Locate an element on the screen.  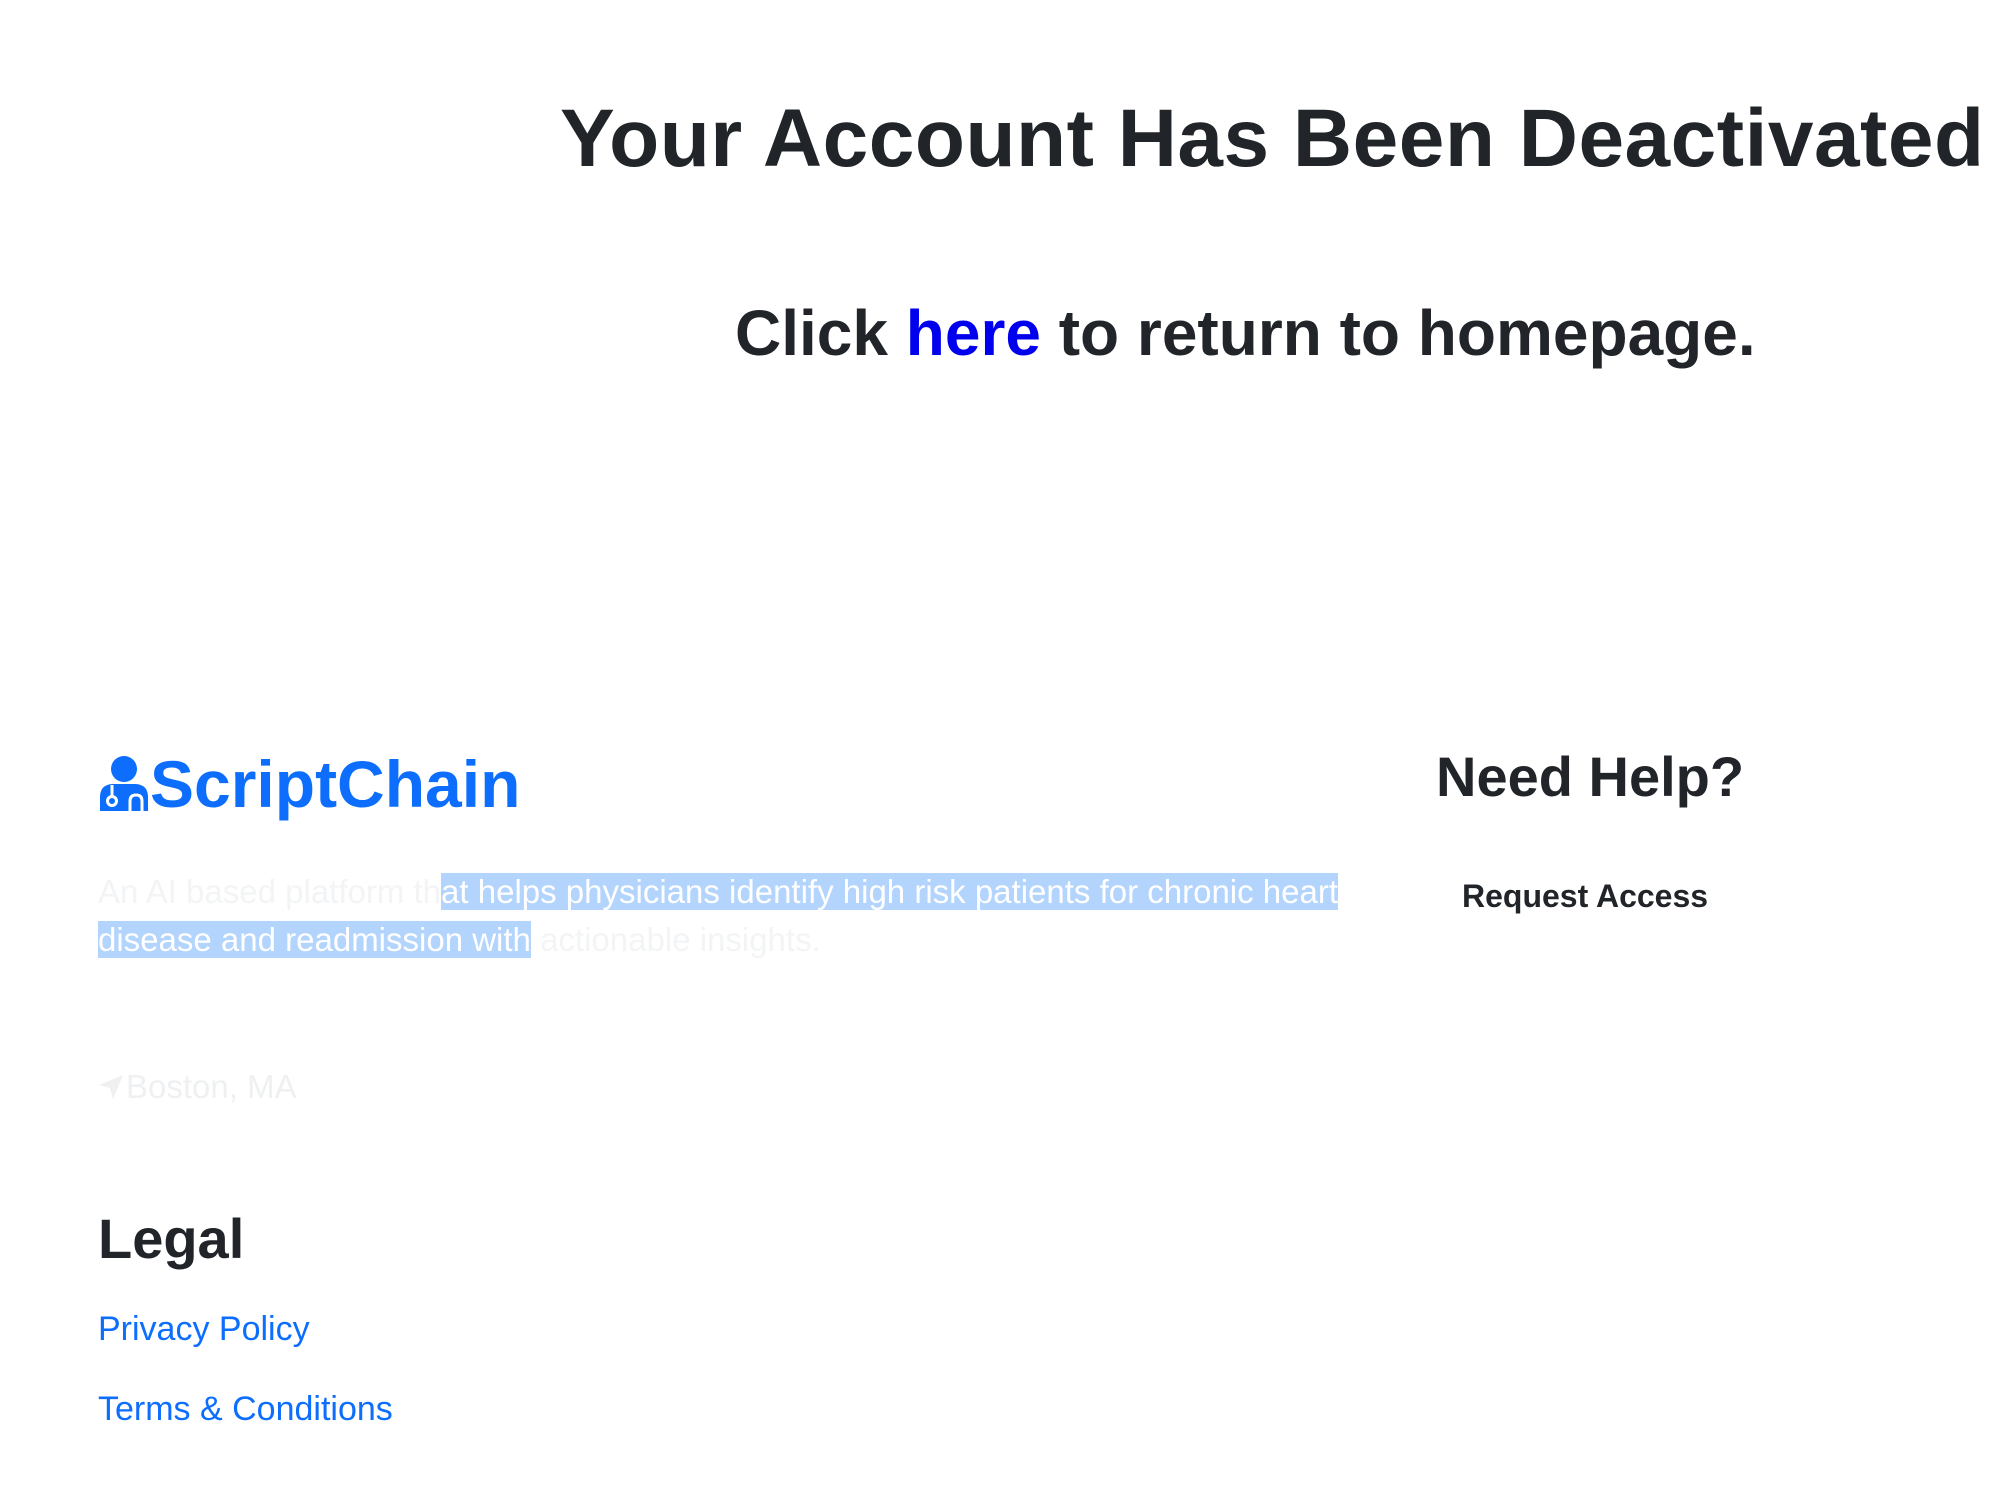
request-access-link: Request Access is located at coordinates (1585, 896).